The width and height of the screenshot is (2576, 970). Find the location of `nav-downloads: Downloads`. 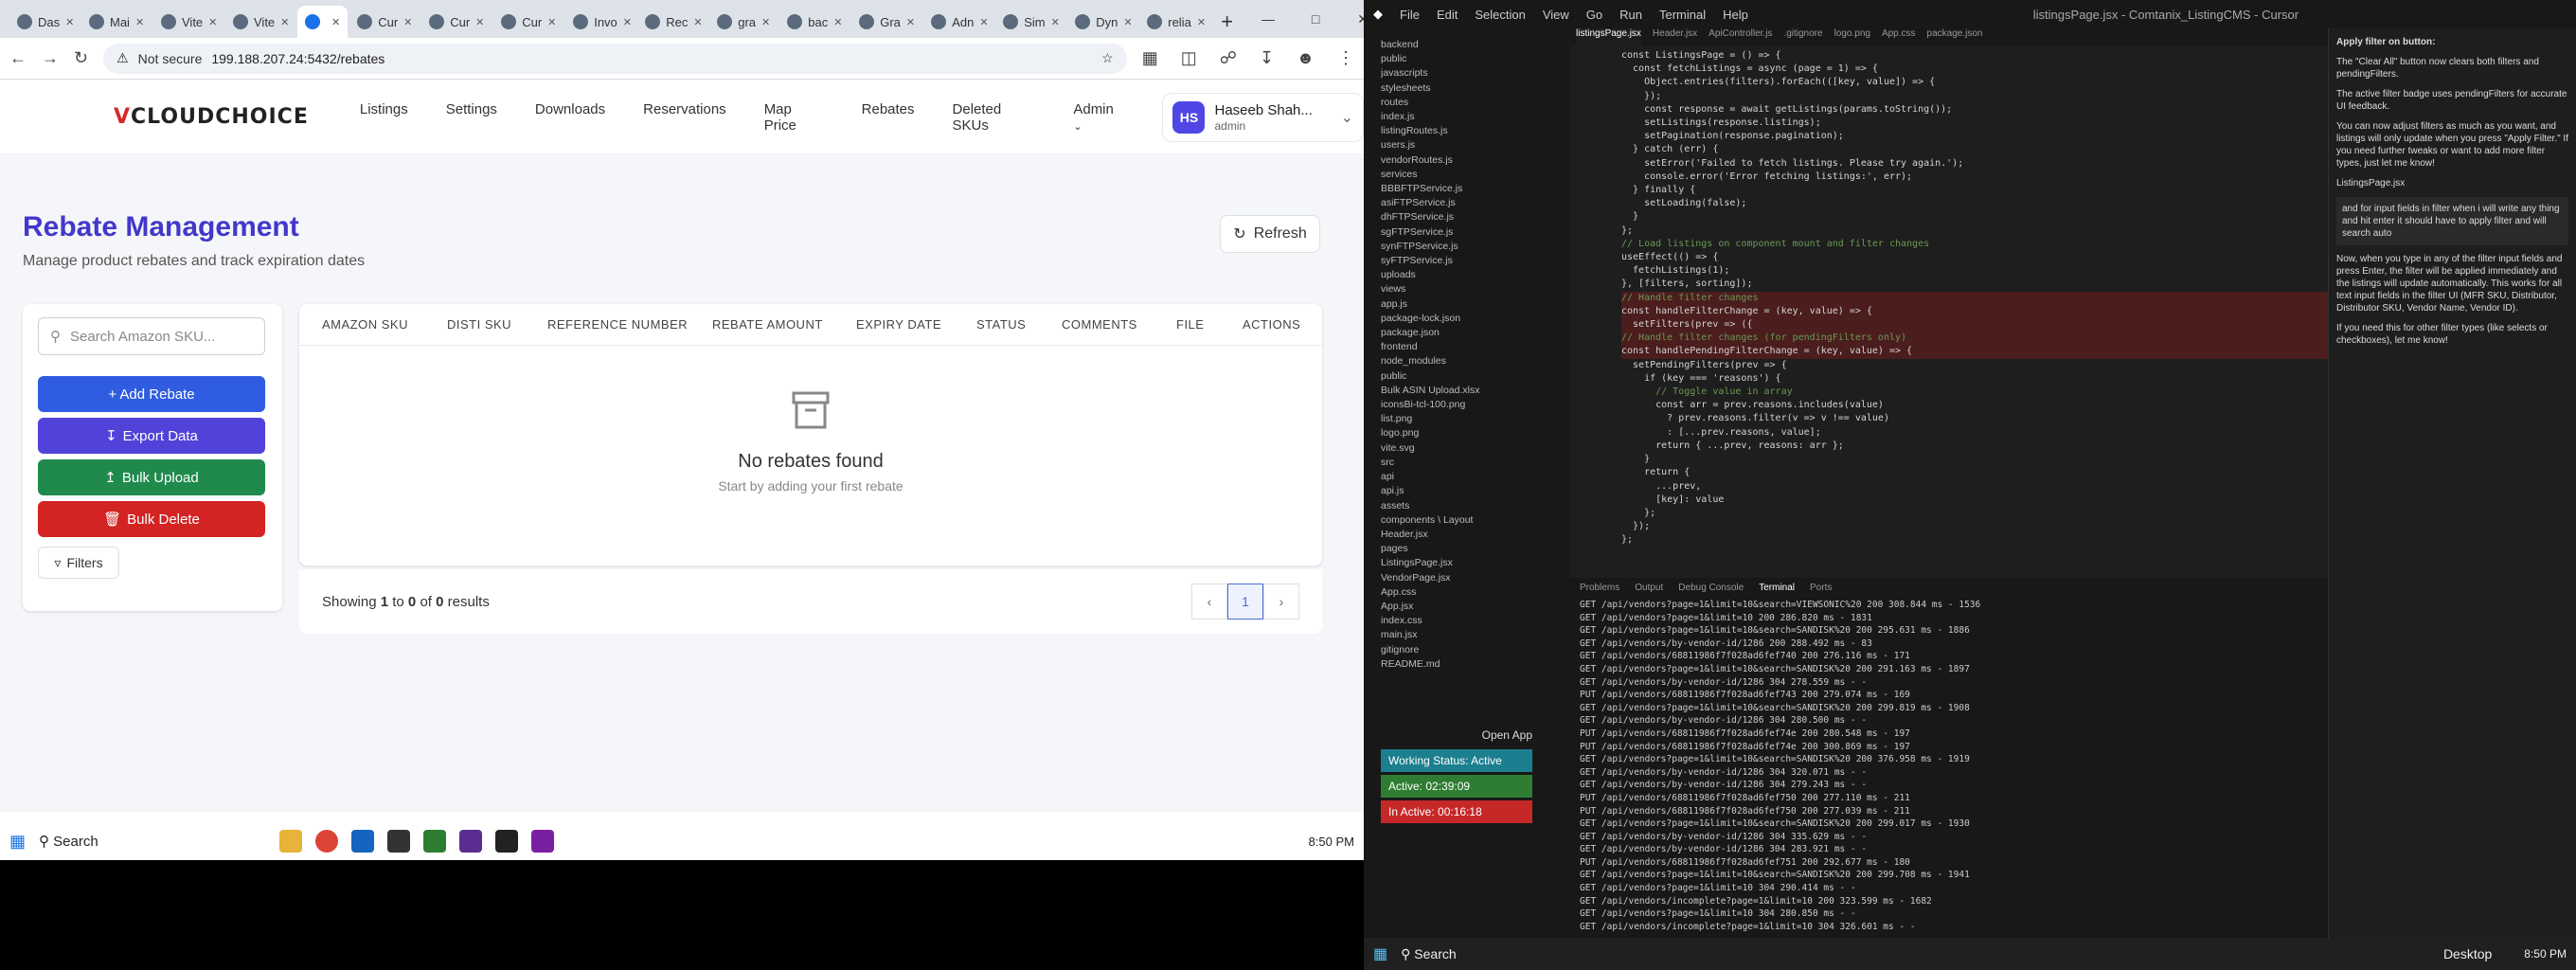

nav-downloads: Downloads is located at coordinates (570, 117).